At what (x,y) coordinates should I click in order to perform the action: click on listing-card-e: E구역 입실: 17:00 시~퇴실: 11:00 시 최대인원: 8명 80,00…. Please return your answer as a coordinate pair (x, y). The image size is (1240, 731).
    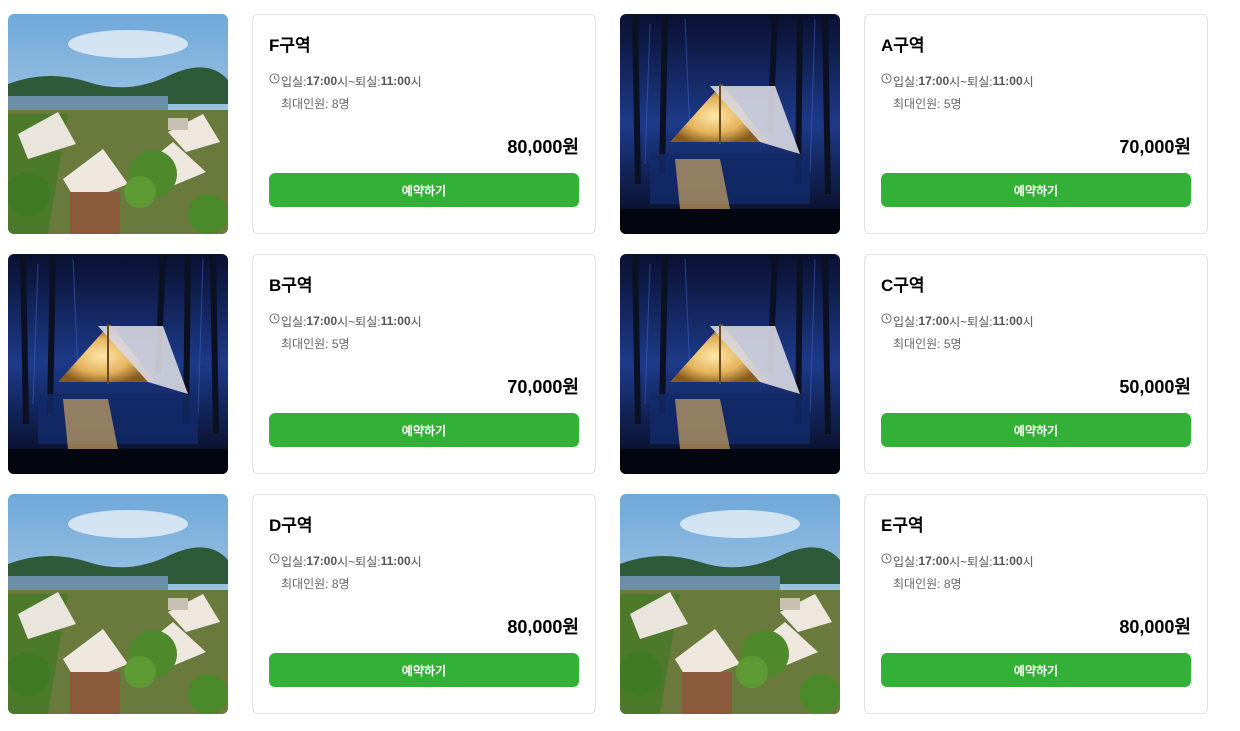
    Looking at the image, I should click on (1036, 604).